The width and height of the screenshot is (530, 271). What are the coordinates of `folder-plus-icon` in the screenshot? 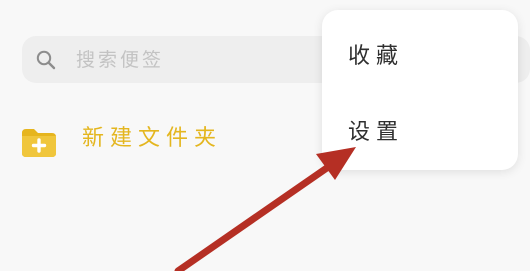 It's located at (39, 143).